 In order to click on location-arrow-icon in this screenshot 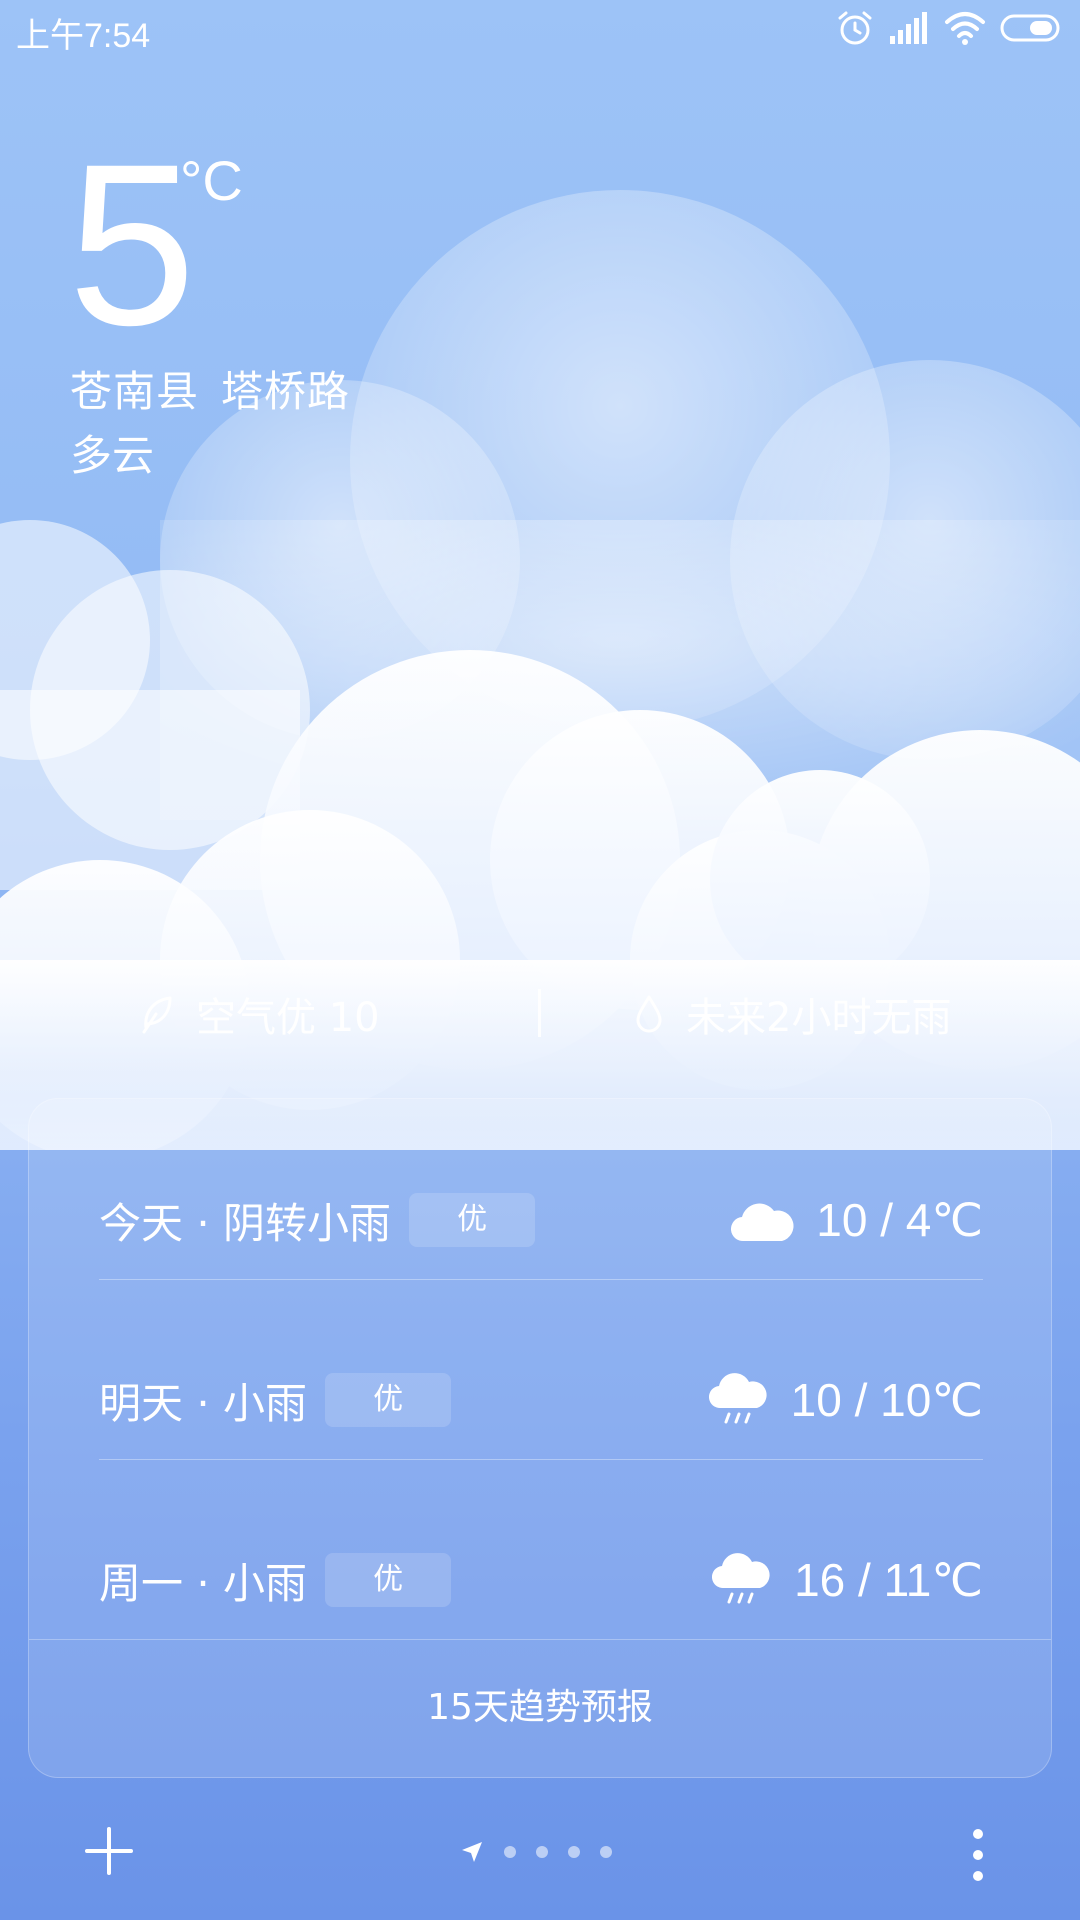, I will do `click(472, 1852)`.